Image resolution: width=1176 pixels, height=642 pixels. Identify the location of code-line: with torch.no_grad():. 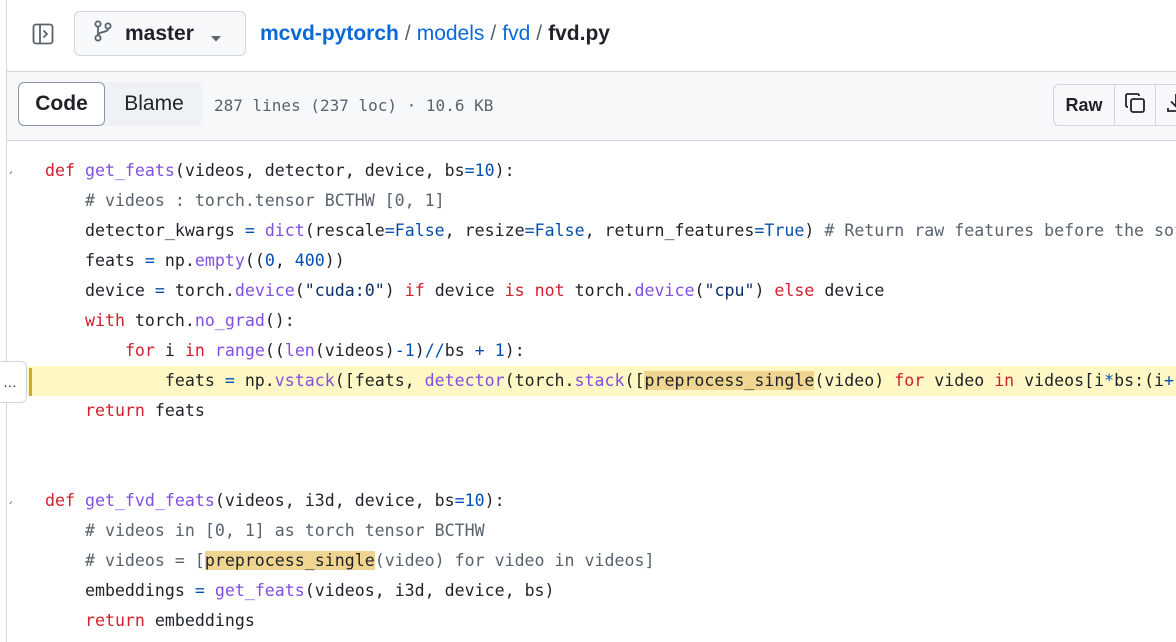
(591, 321).